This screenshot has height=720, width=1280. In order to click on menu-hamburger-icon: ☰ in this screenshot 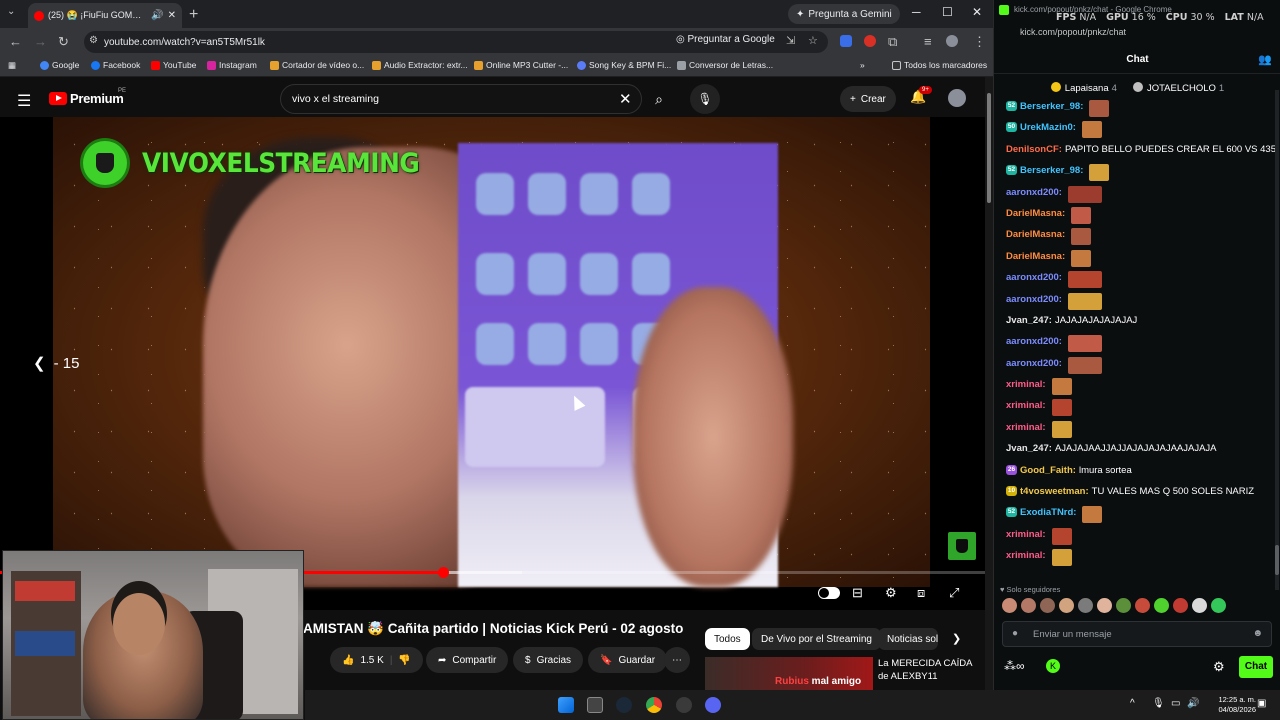, I will do `click(24, 101)`.